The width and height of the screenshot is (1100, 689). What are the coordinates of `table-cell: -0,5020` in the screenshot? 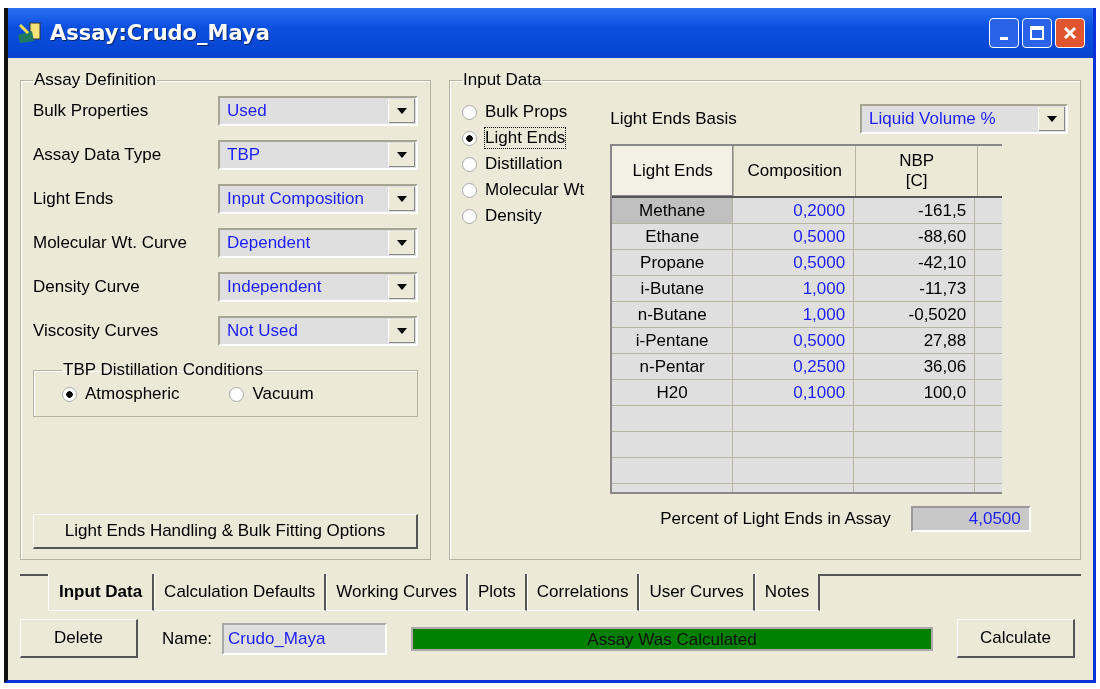 It's located at (915, 314).